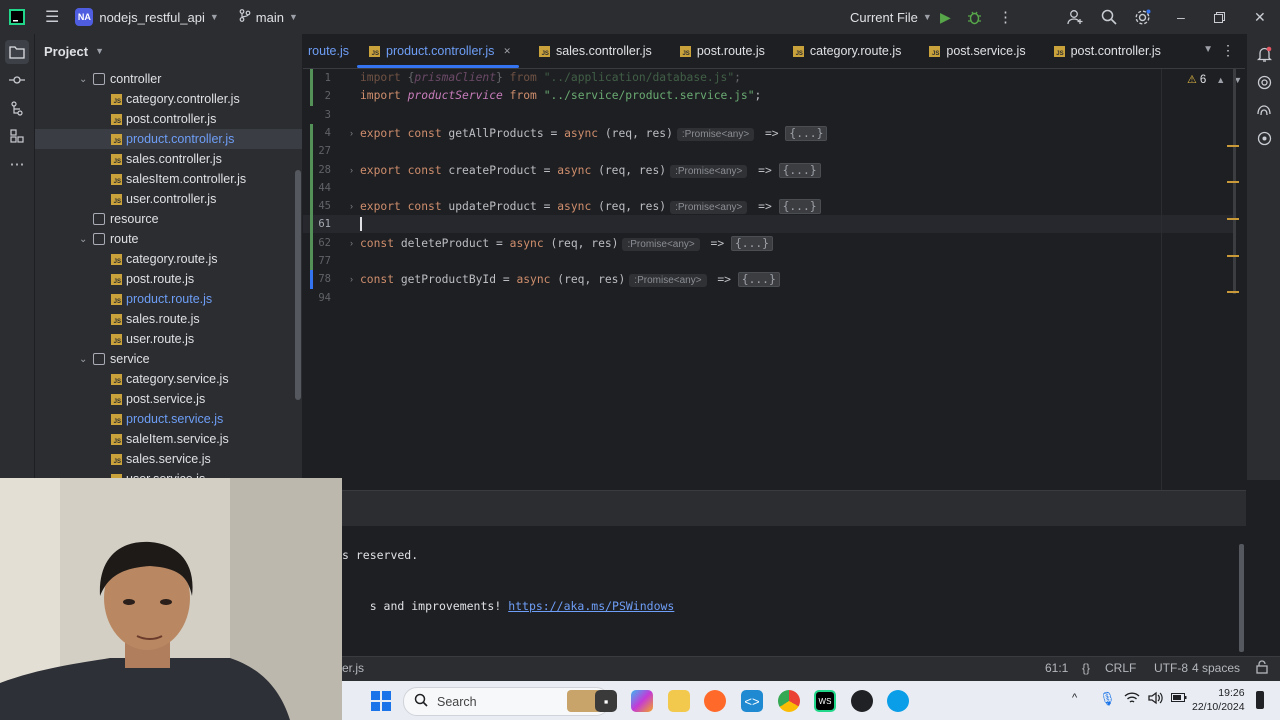 The height and width of the screenshot is (720, 1280). What do you see at coordinates (1218, 700) in the screenshot?
I see `clock: 19:26 22/10/2024` at bounding box center [1218, 700].